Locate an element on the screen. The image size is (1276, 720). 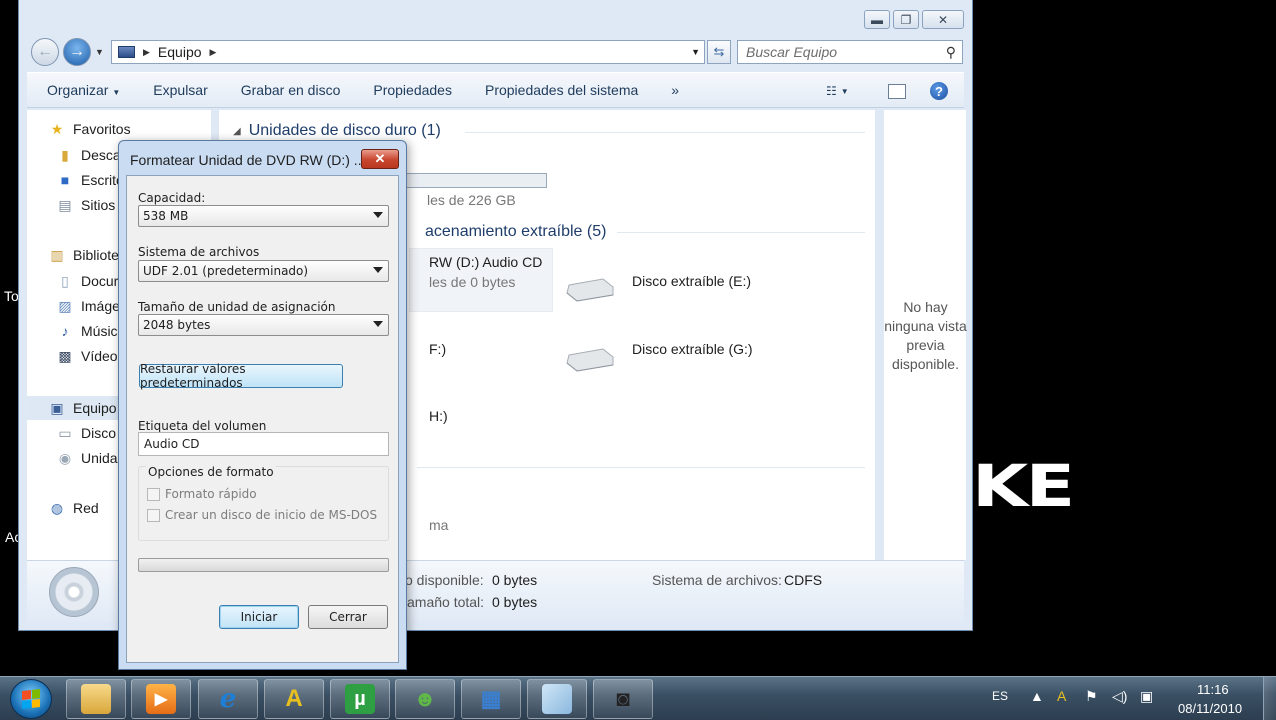
flag-icon: ⚑ is located at coordinates (1091, 696).